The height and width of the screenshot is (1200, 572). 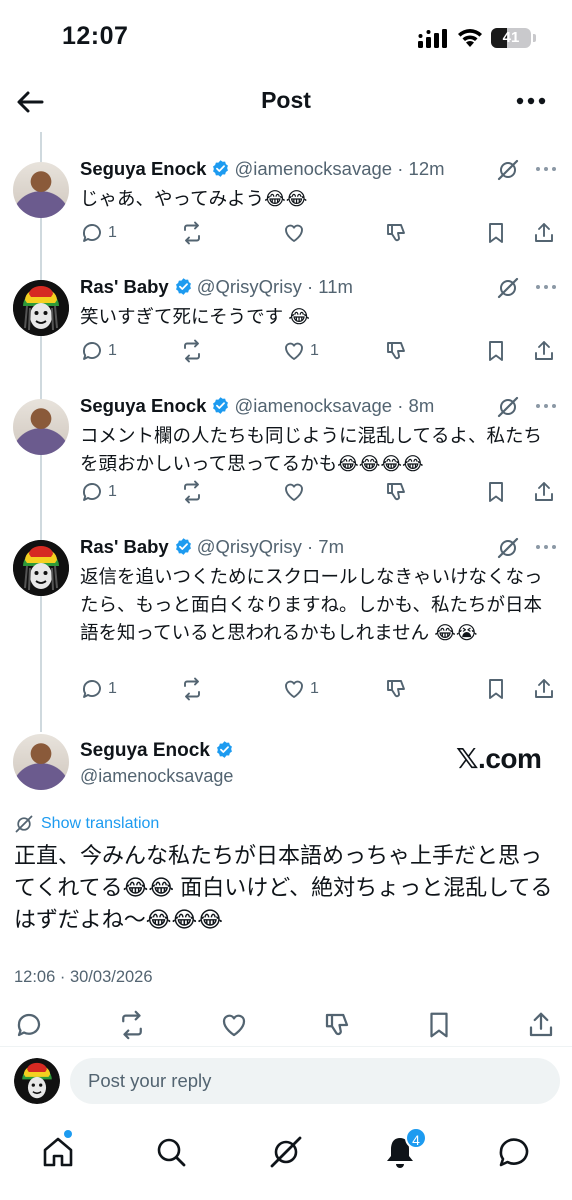 I want to click on reply-input, so click(x=315, y=1081).